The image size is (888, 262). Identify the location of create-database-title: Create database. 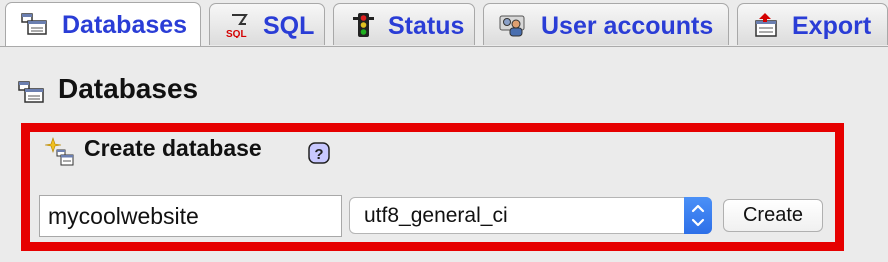
(173, 148).